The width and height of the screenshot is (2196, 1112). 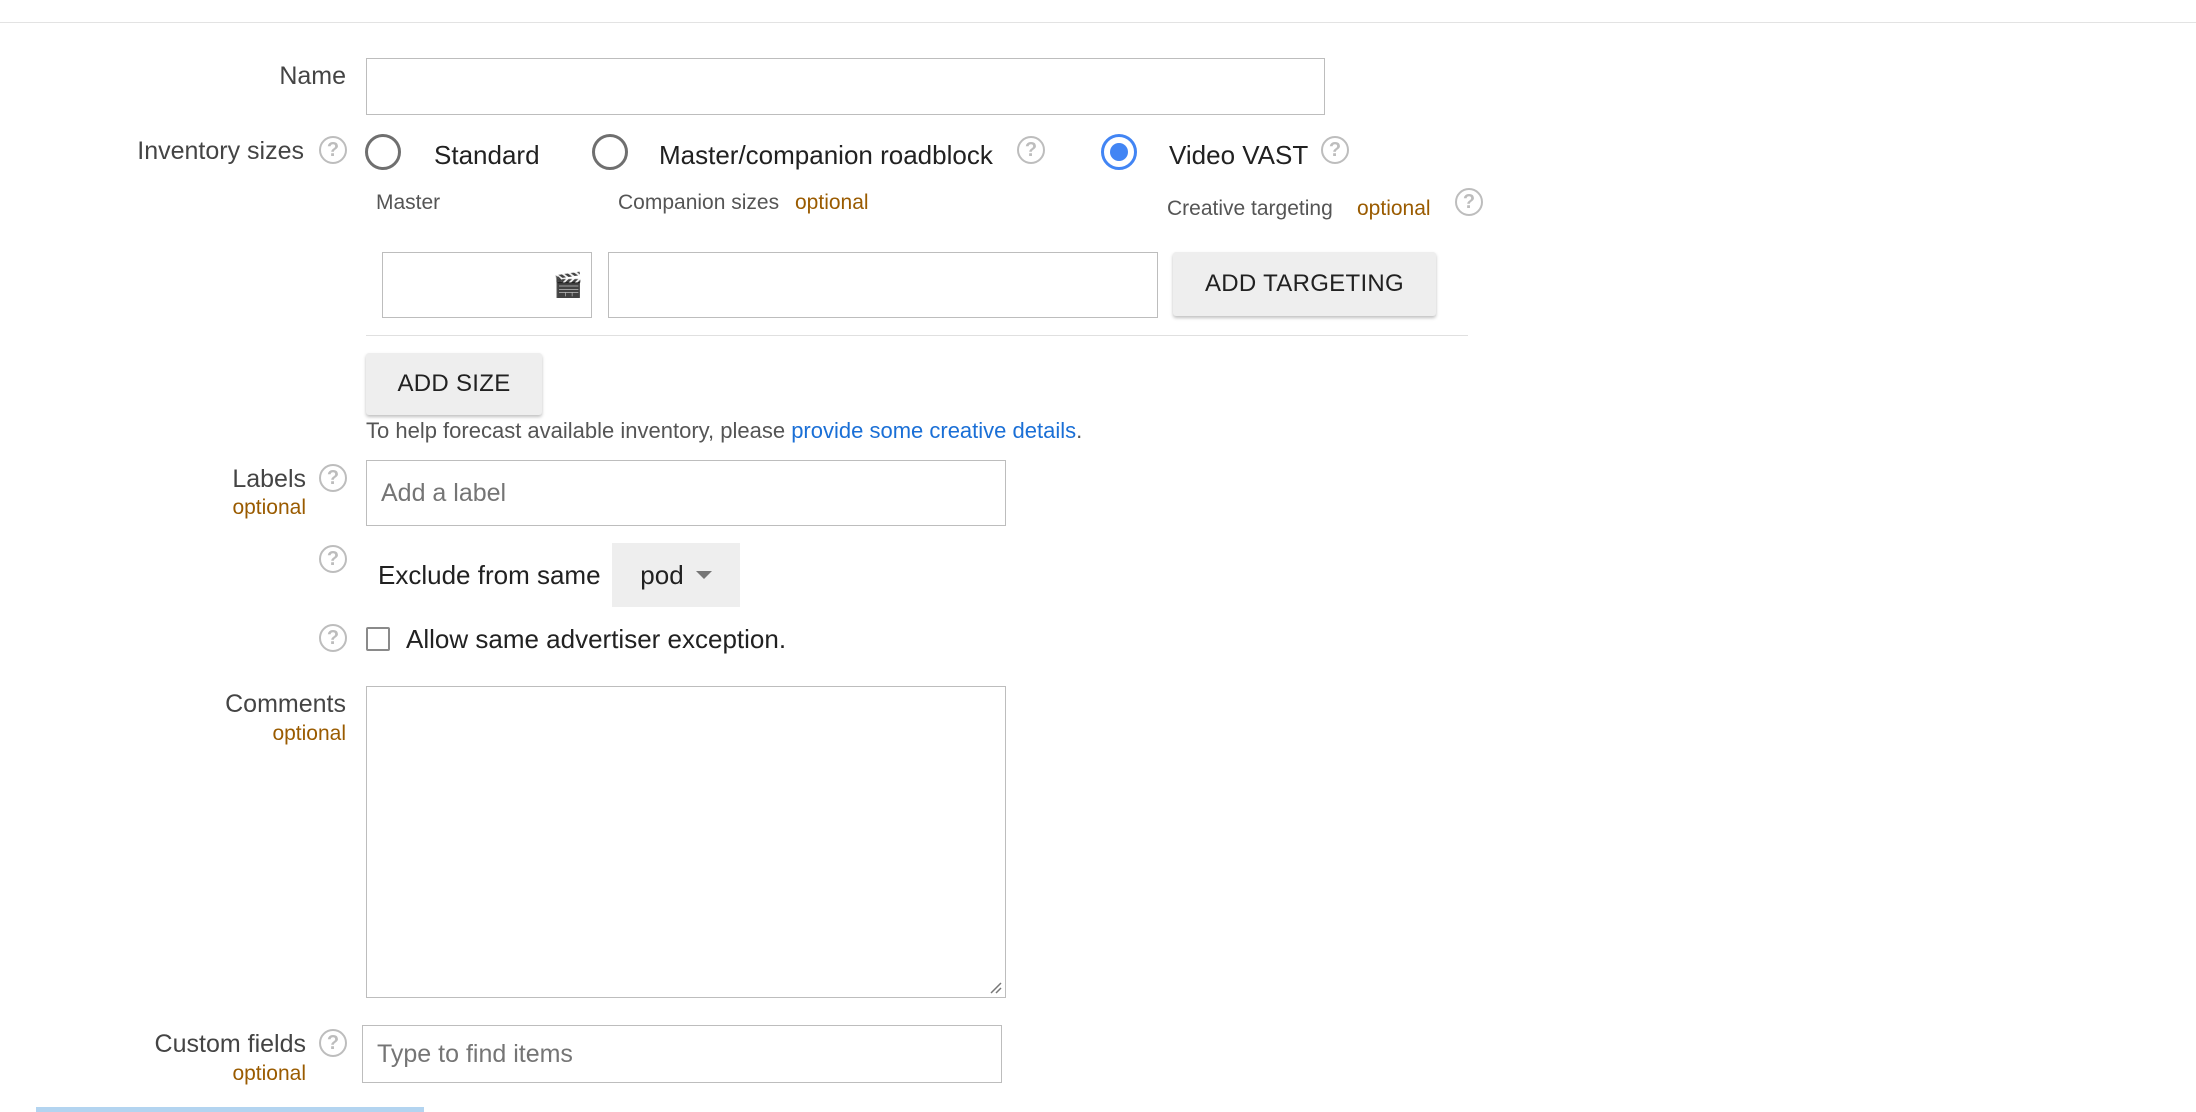 What do you see at coordinates (826, 155) in the screenshot?
I see `radio-master-companion-label: Master/companion roadblock` at bounding box center [826, 155].